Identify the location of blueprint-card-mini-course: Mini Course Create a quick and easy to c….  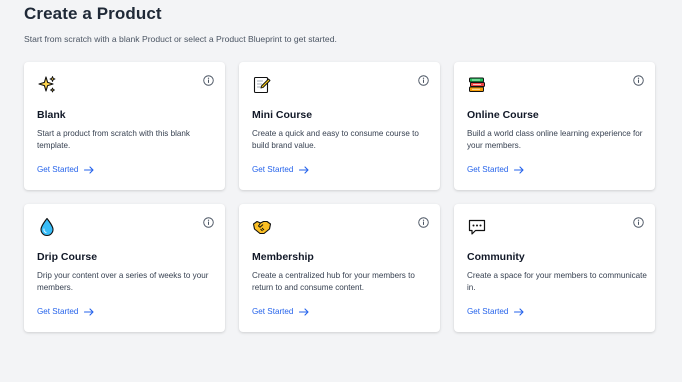
(339, 126).